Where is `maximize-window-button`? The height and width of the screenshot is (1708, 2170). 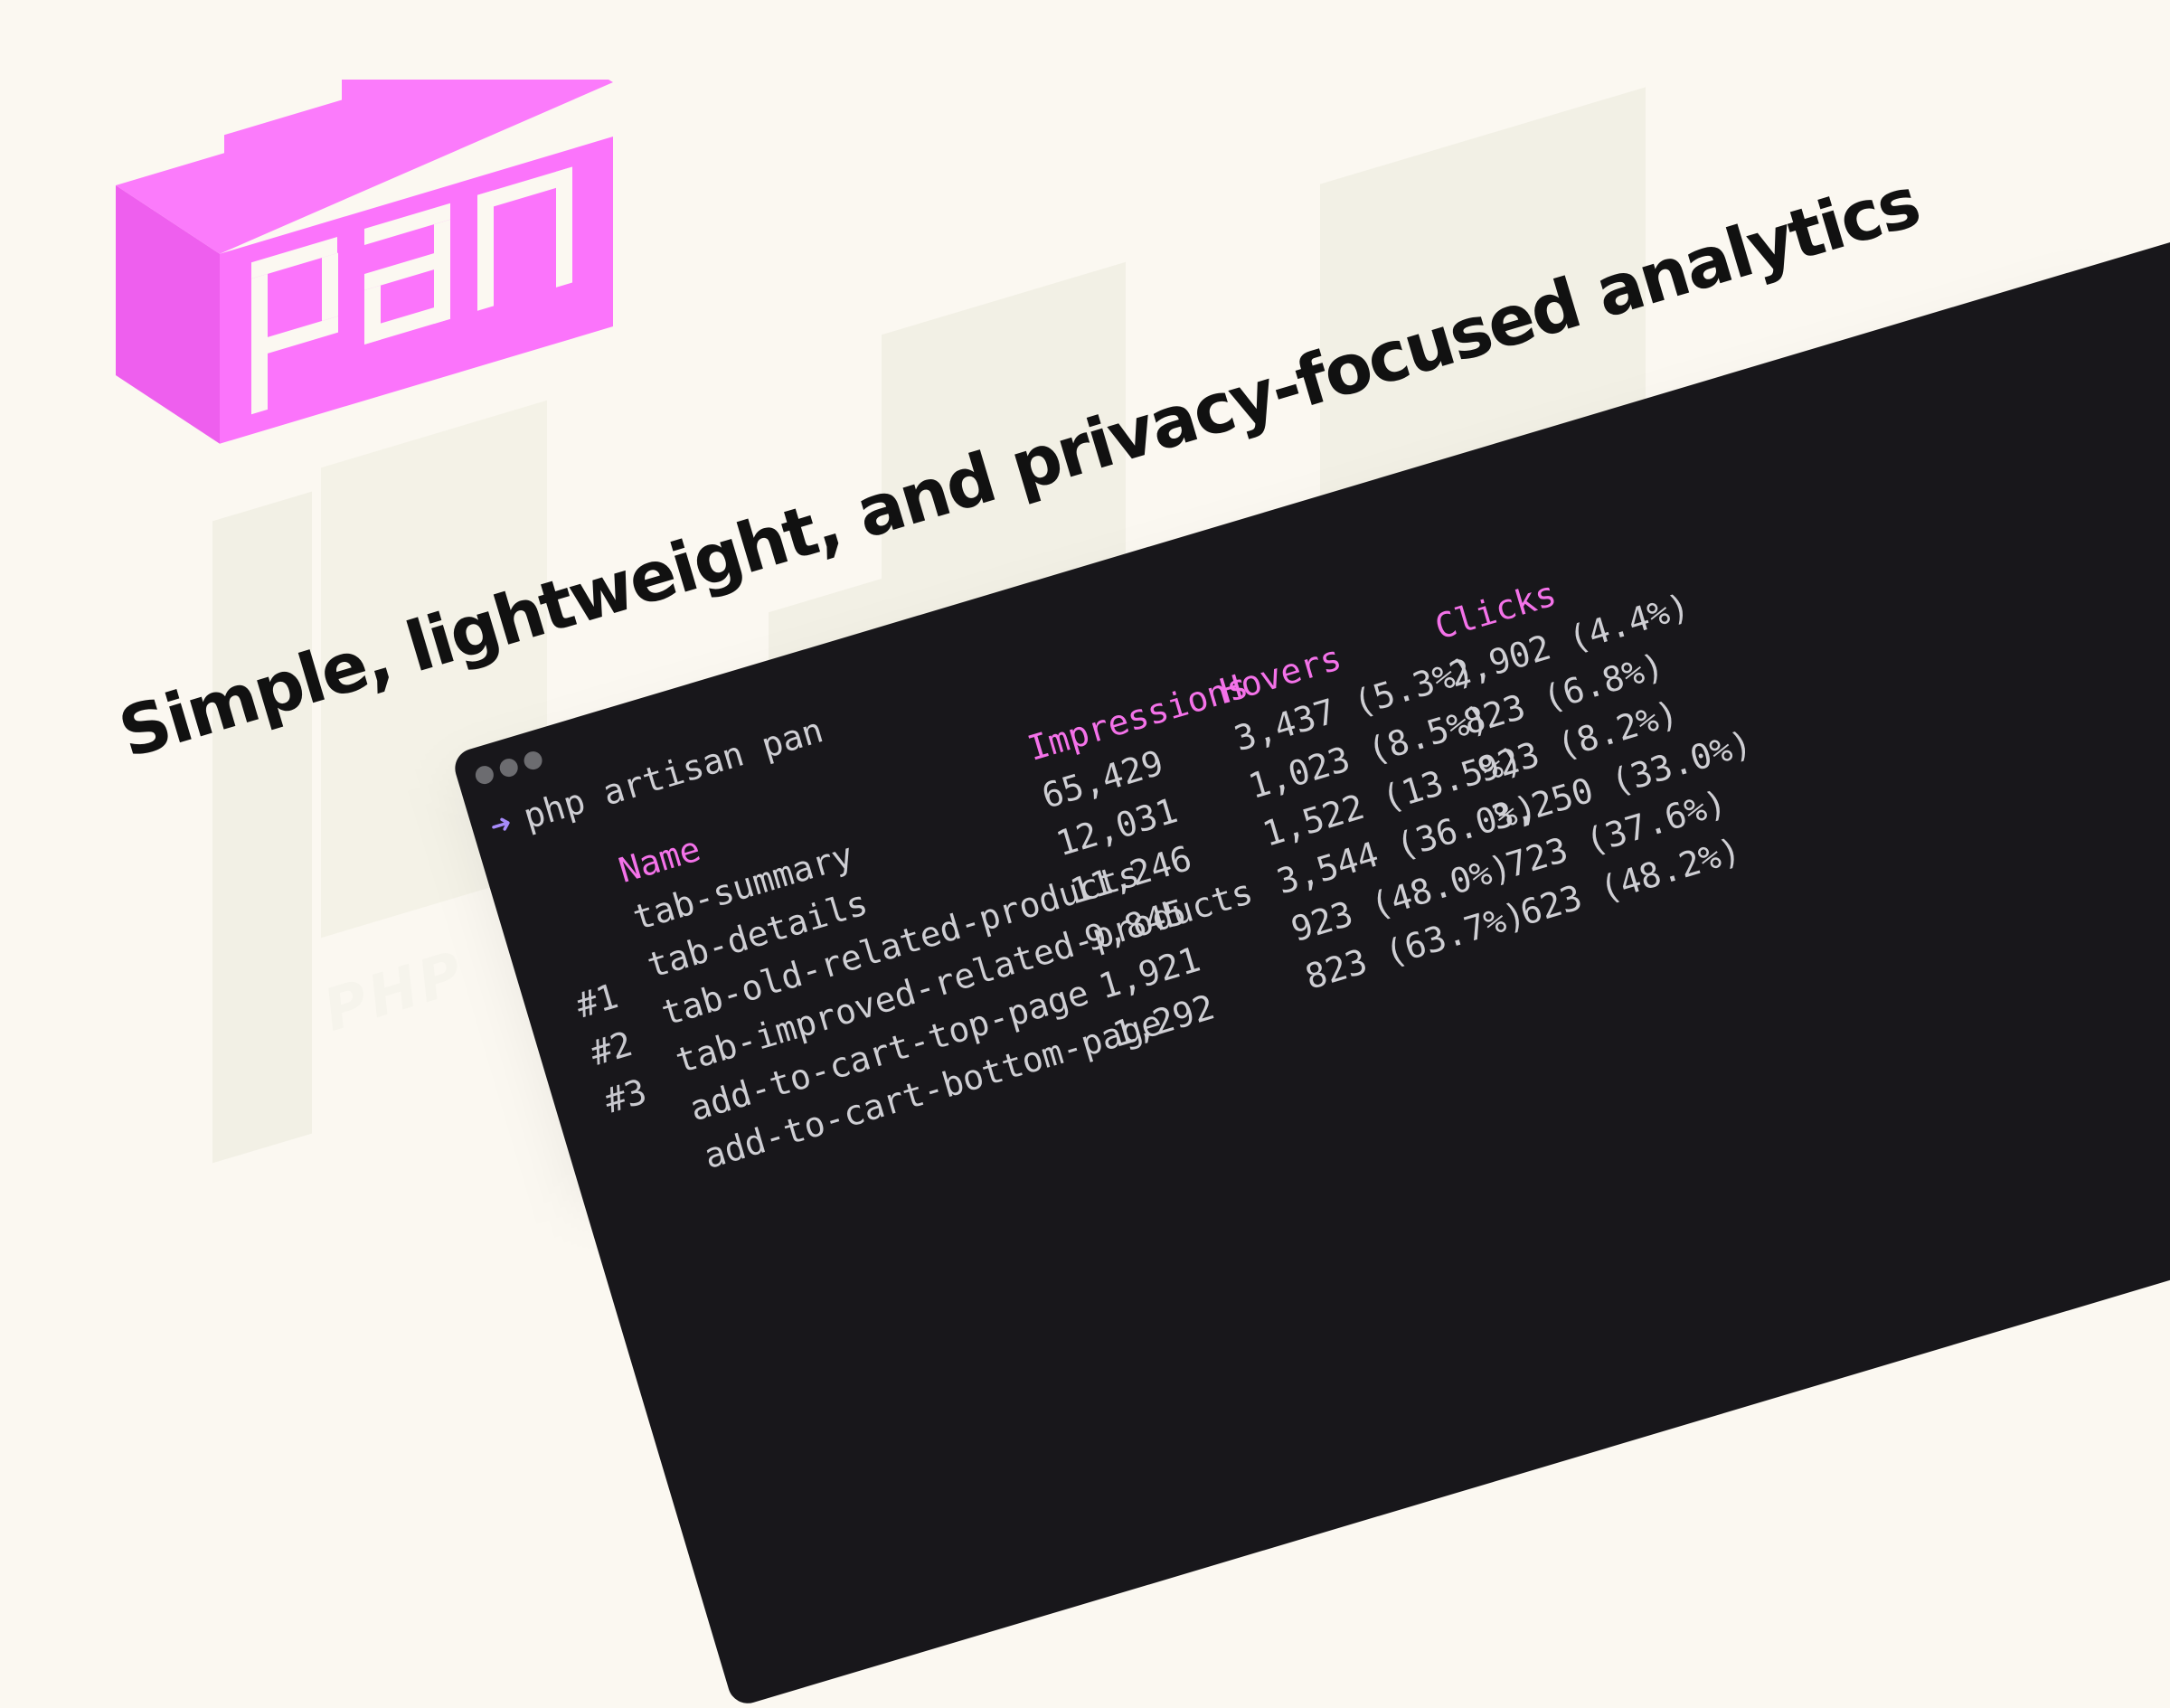 maximize-window-button is located at coordinates (533, 760).